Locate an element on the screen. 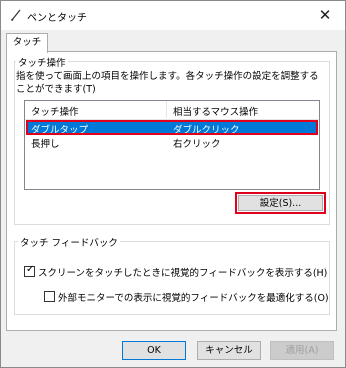 This screenshot has height=368, width=346. list-header: タッチ操作 相当するマウス操作 is located at coordinates (172, 110).